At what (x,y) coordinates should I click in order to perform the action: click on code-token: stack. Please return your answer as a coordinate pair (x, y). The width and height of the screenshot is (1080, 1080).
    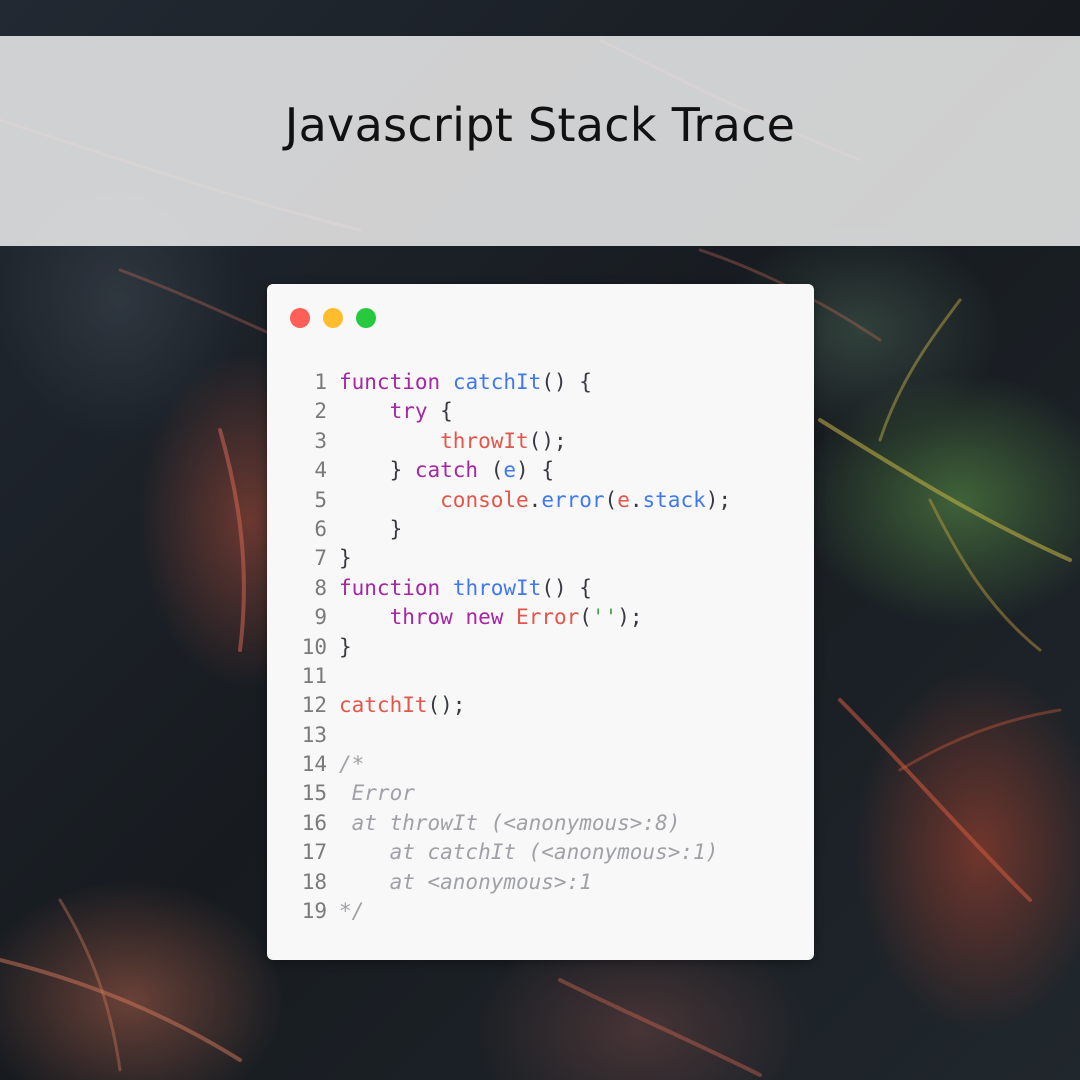
    Looking at the image, I should click on (674, 499).